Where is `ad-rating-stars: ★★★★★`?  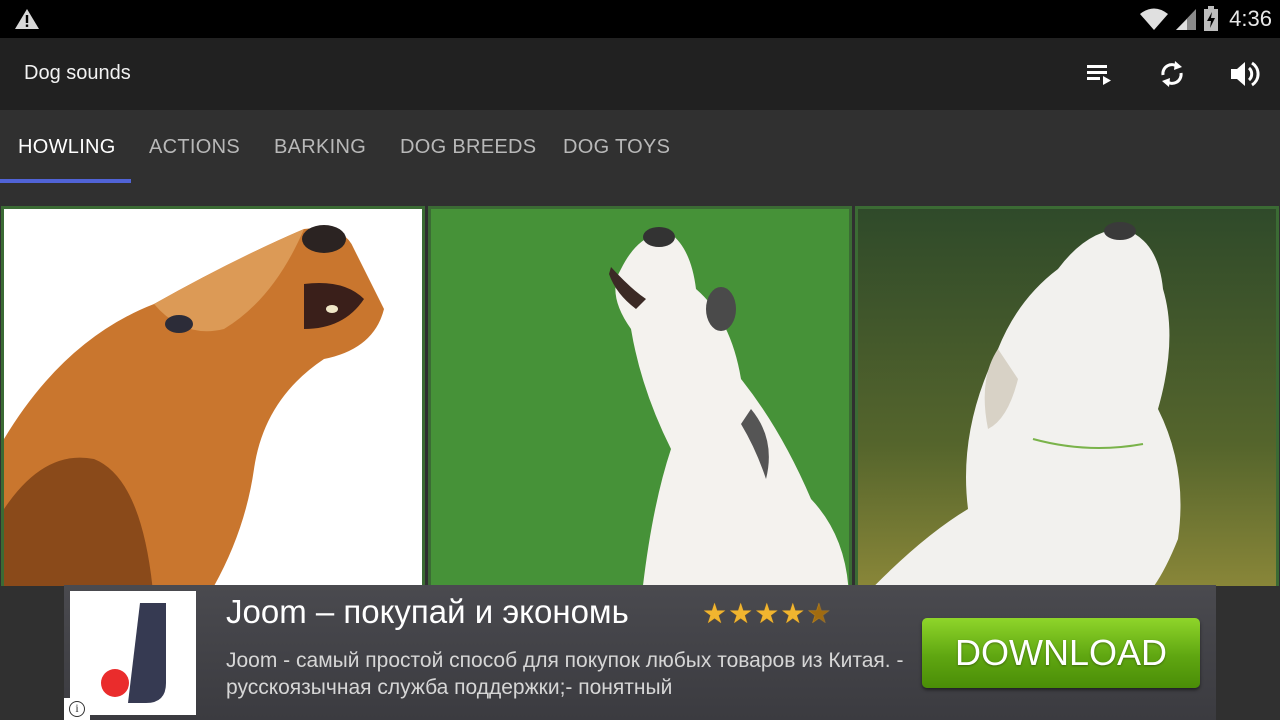
ad-rating-stars: ★★★★★ is located at coordinates (767, 613).